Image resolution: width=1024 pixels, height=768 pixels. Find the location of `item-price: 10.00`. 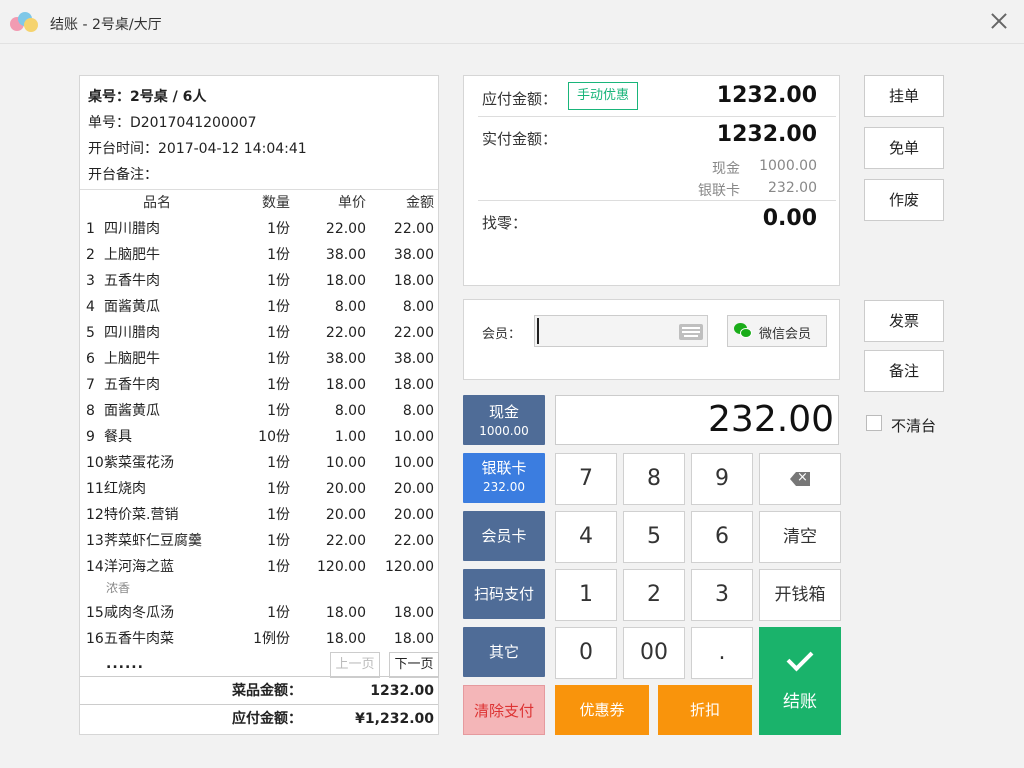

item-price: 10.00 is located at coordinates (345, 463).